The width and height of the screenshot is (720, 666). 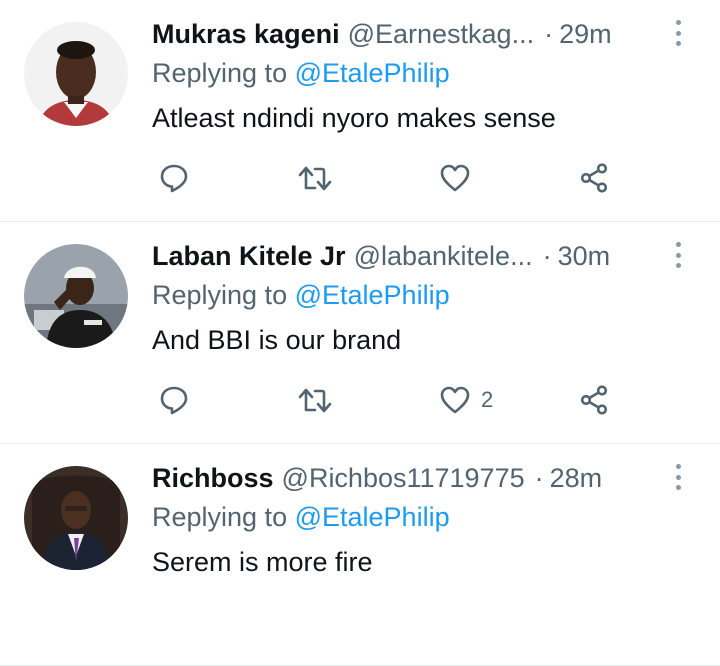 I want to click on tweet-text: And BBI is our brand, so click(x=277, y=340).